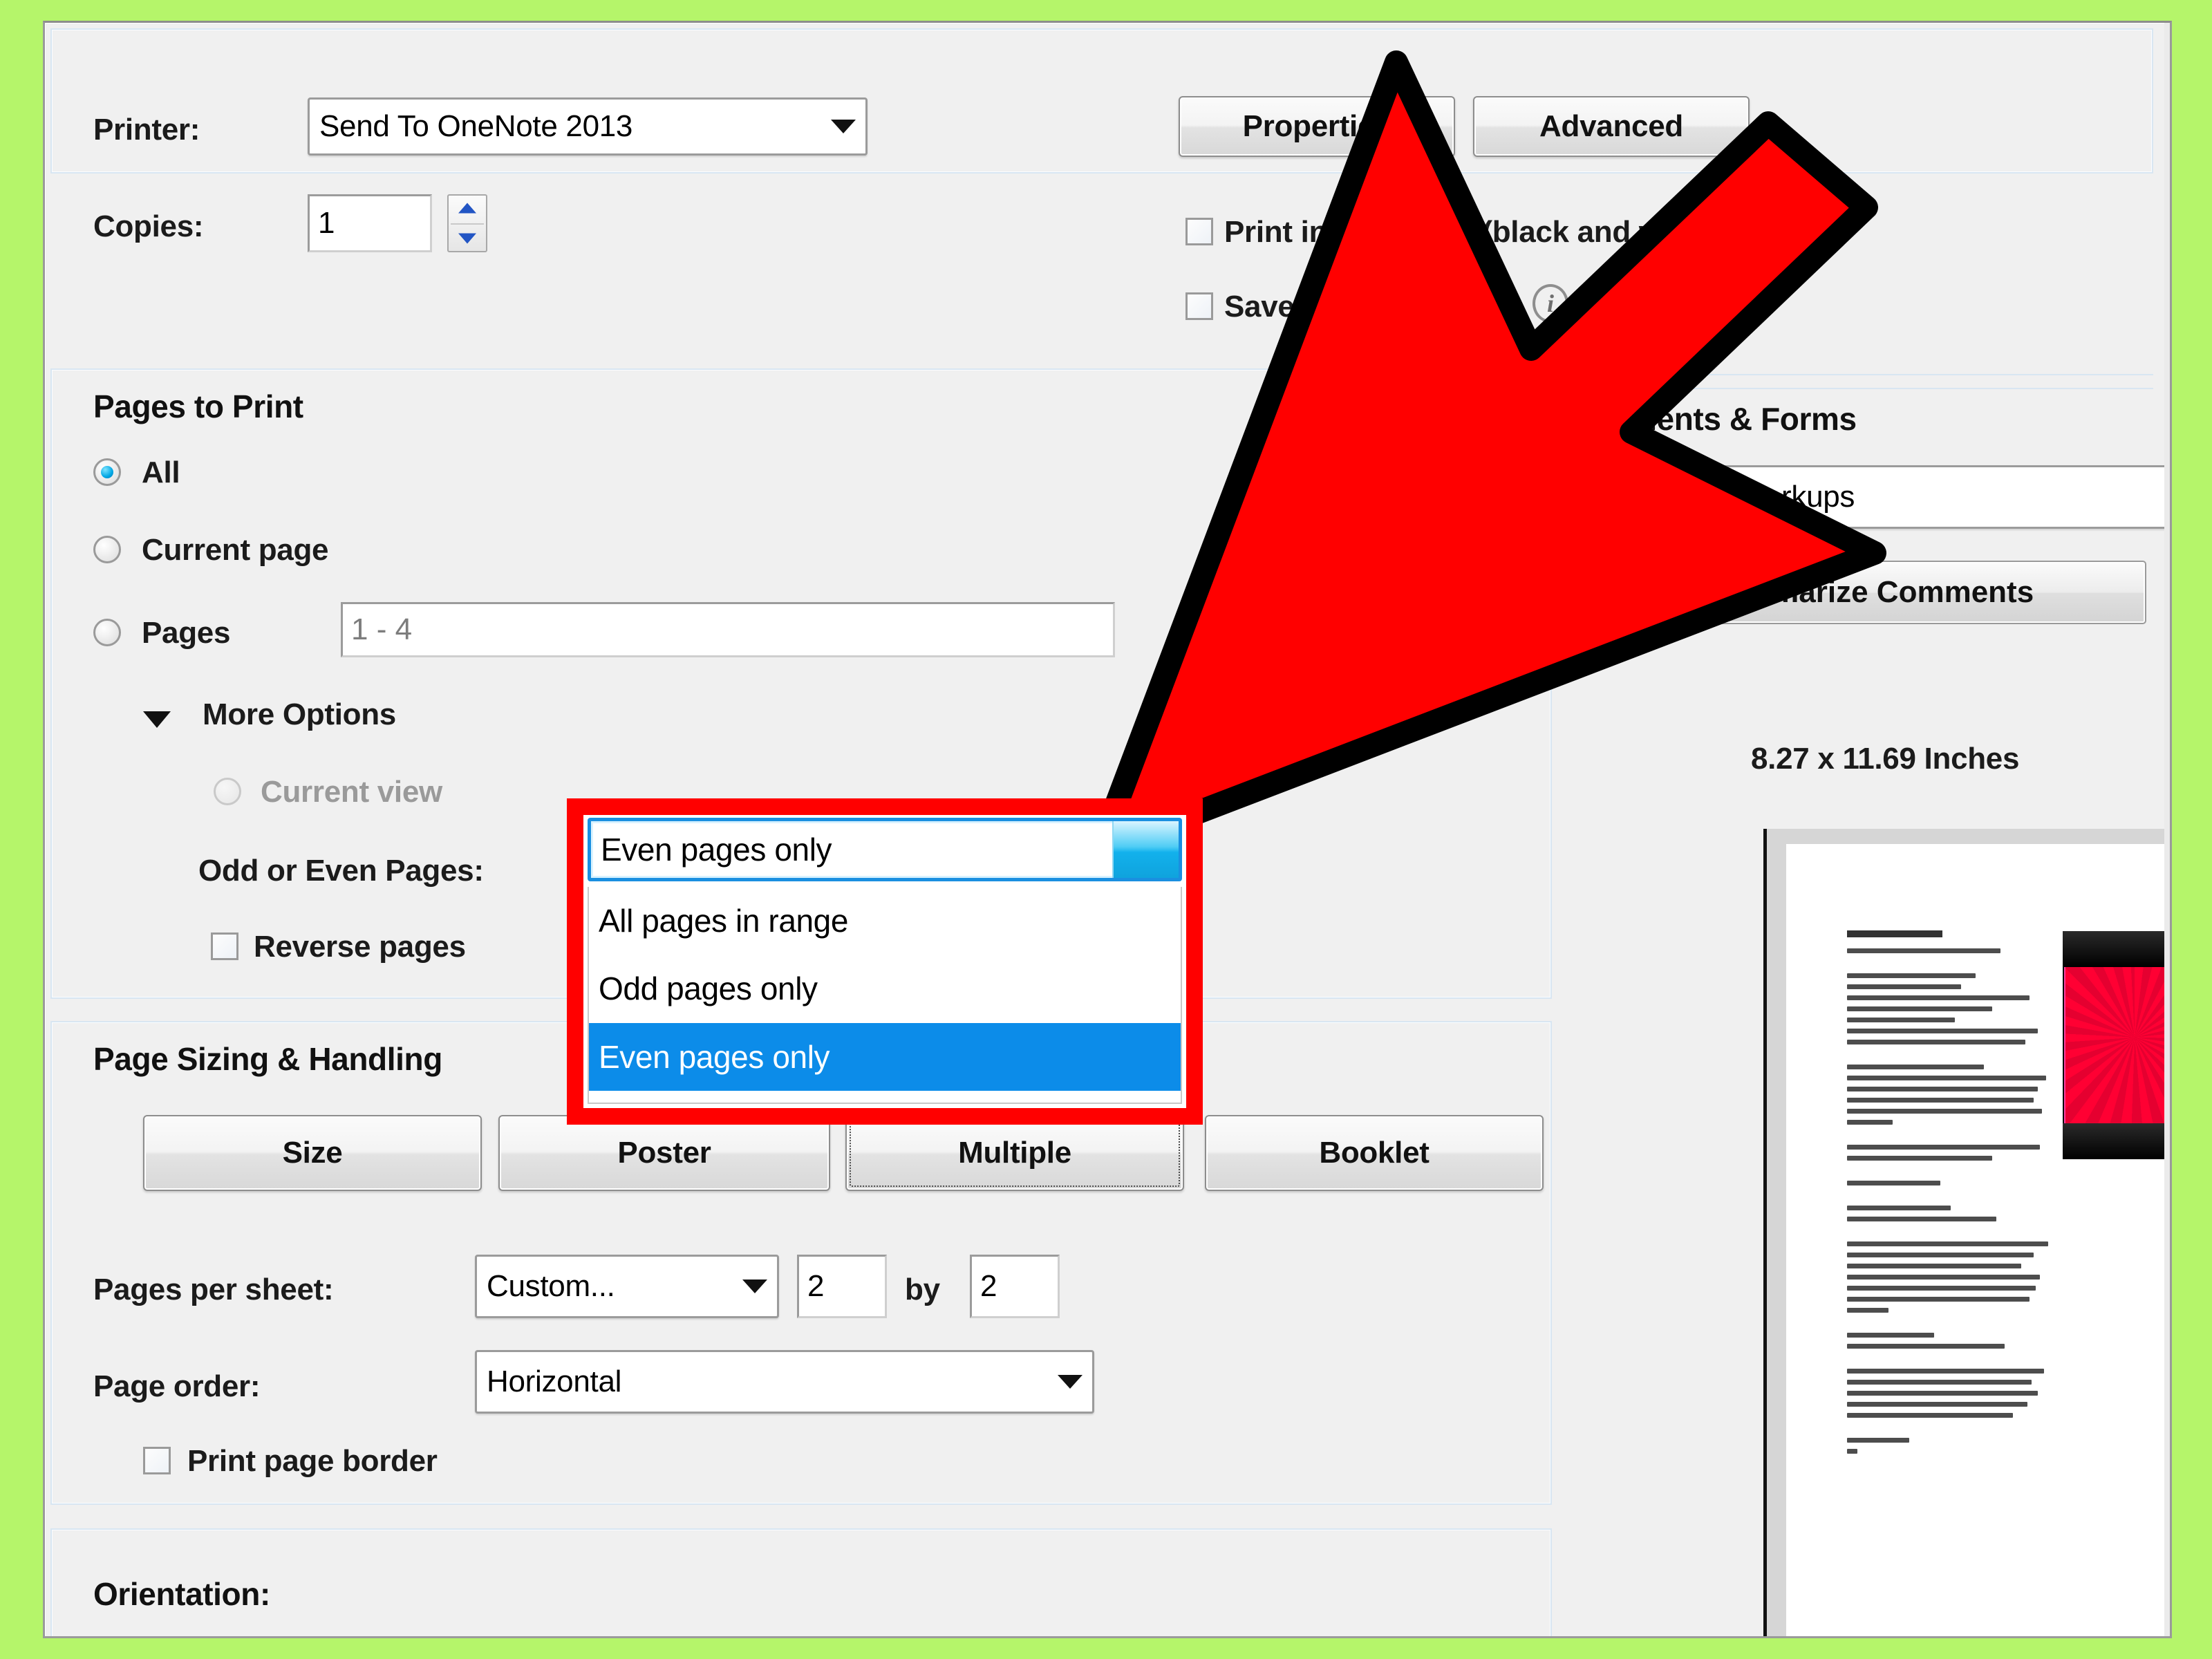 This screenshot has width=2212, height=1659. Describe the element at coordinates (467, 239) in the screenshot. I see `stepper-down-icon` at that location.